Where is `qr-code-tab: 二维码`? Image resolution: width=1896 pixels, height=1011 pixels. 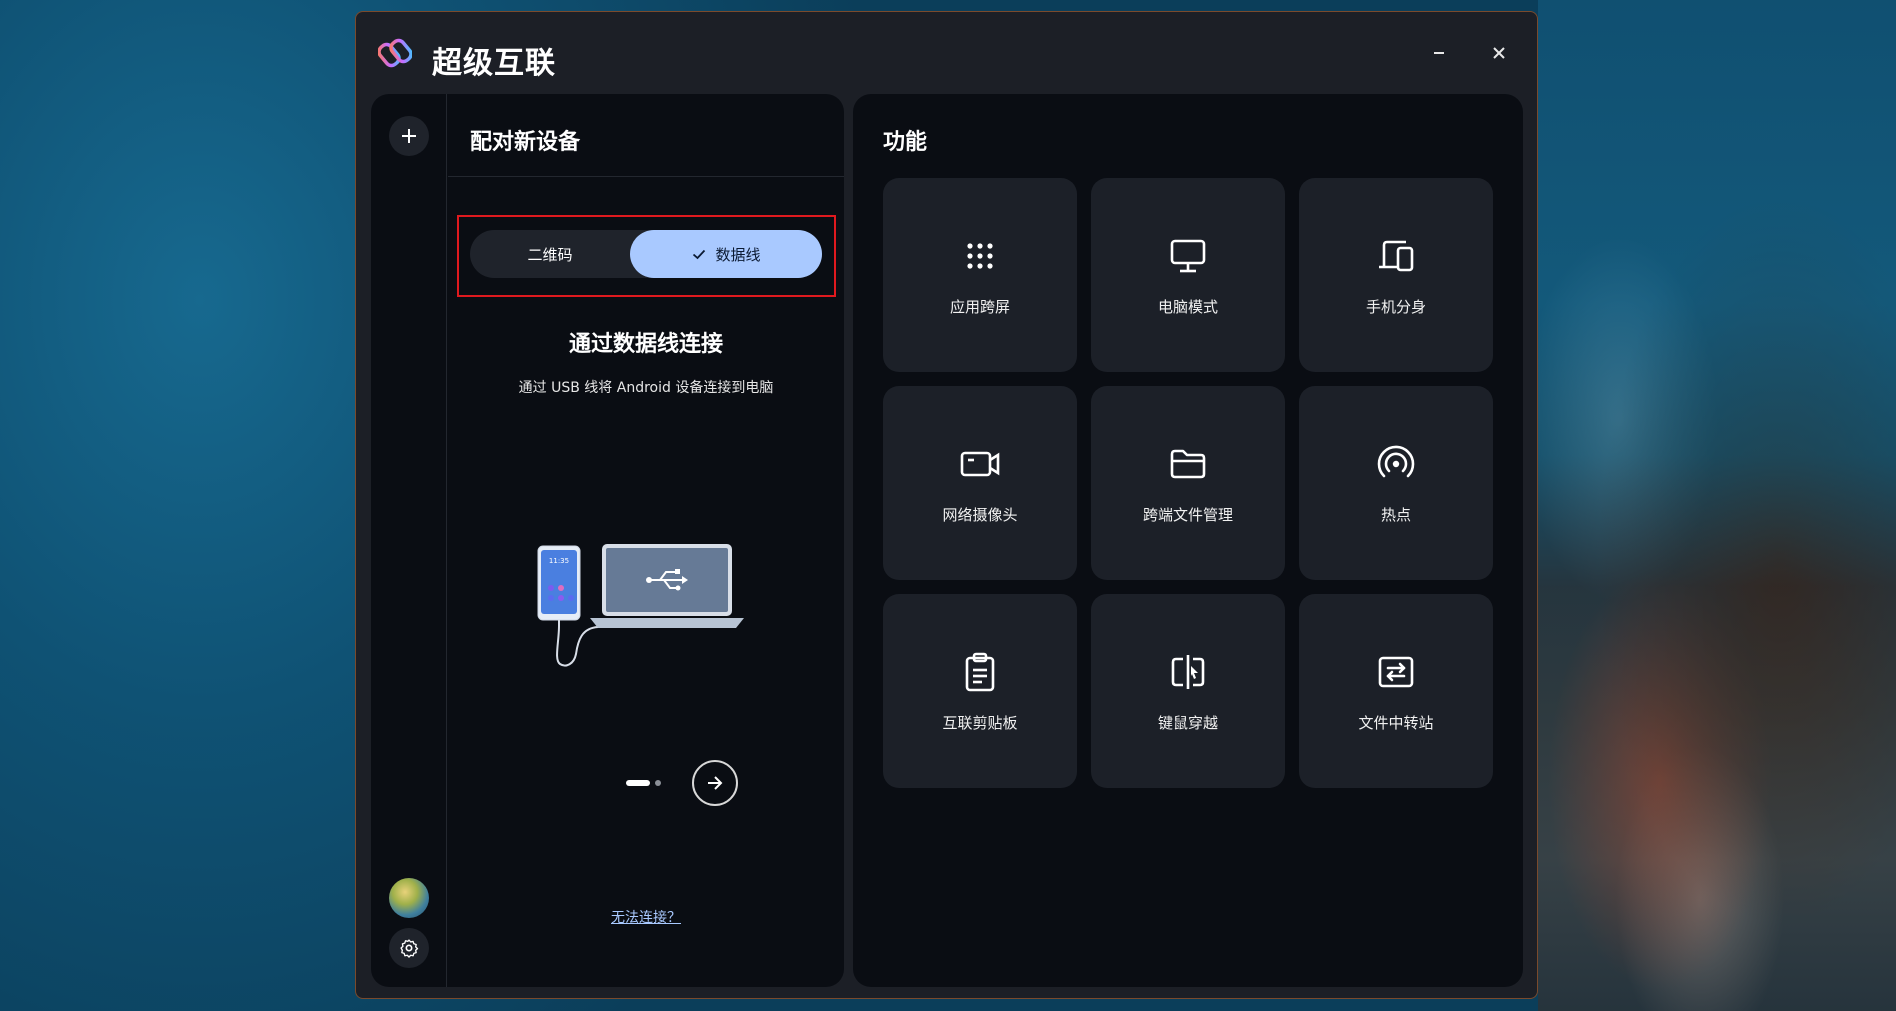 qr-code-tab: 二维码 is located at coordinates (550, 254).